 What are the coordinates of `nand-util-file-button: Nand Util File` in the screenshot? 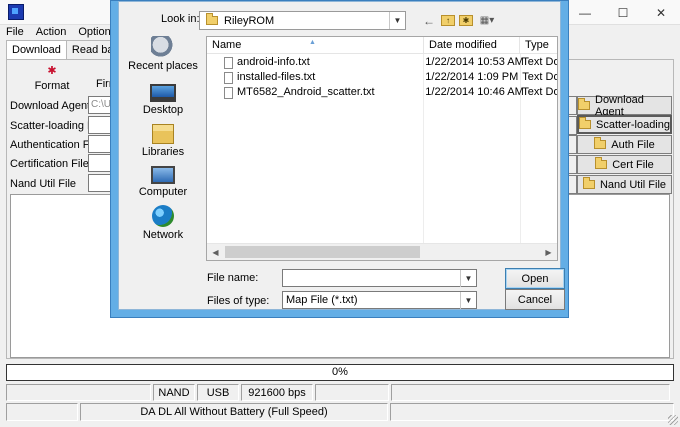 It's located at (624, 184).